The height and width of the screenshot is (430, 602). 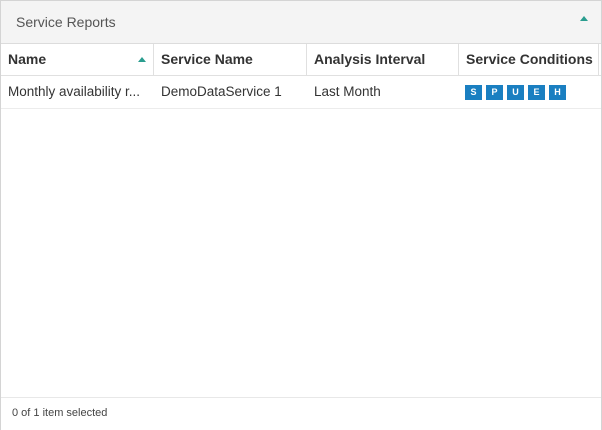 I want to click on column-header-label: Service Conditions, so click(x=529, y=59).